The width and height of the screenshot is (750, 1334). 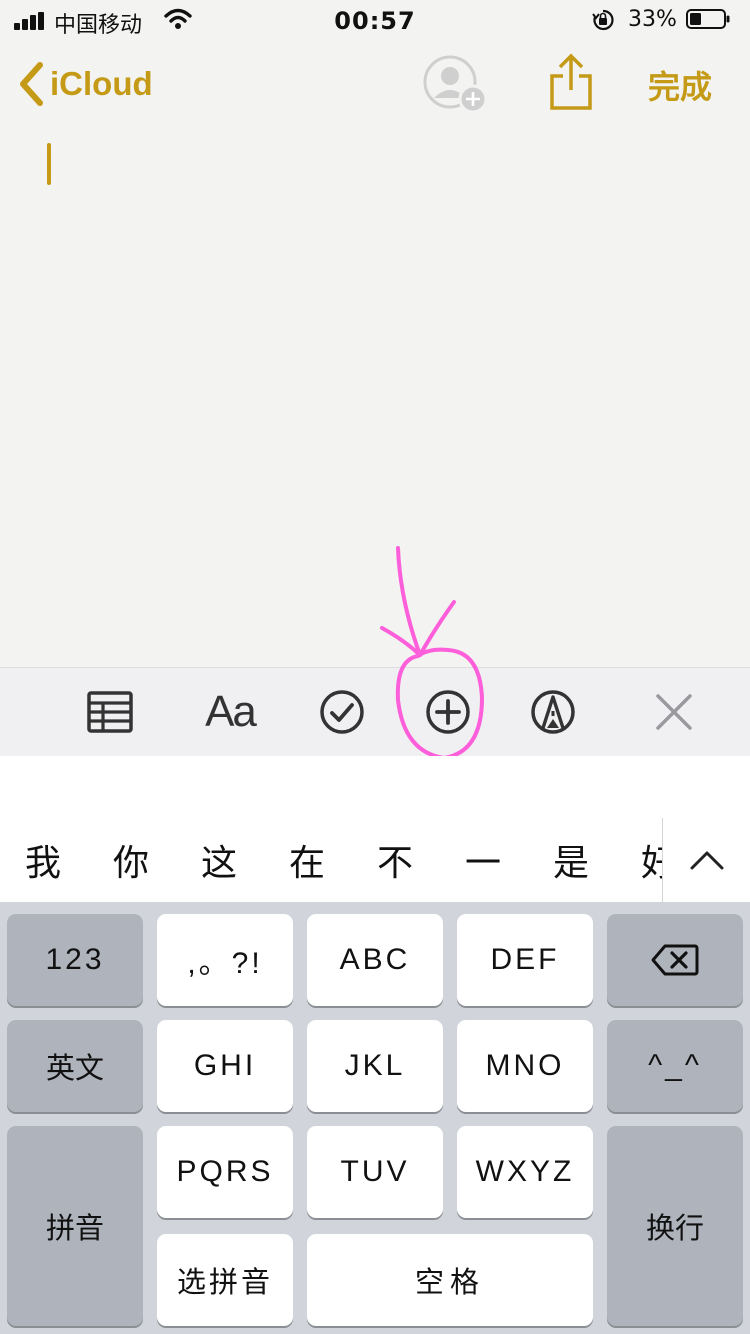 What do you see at coordinates (571, 860) in the screenshot?
I see `candidate-word: 是` at bounding box center [571, 860].